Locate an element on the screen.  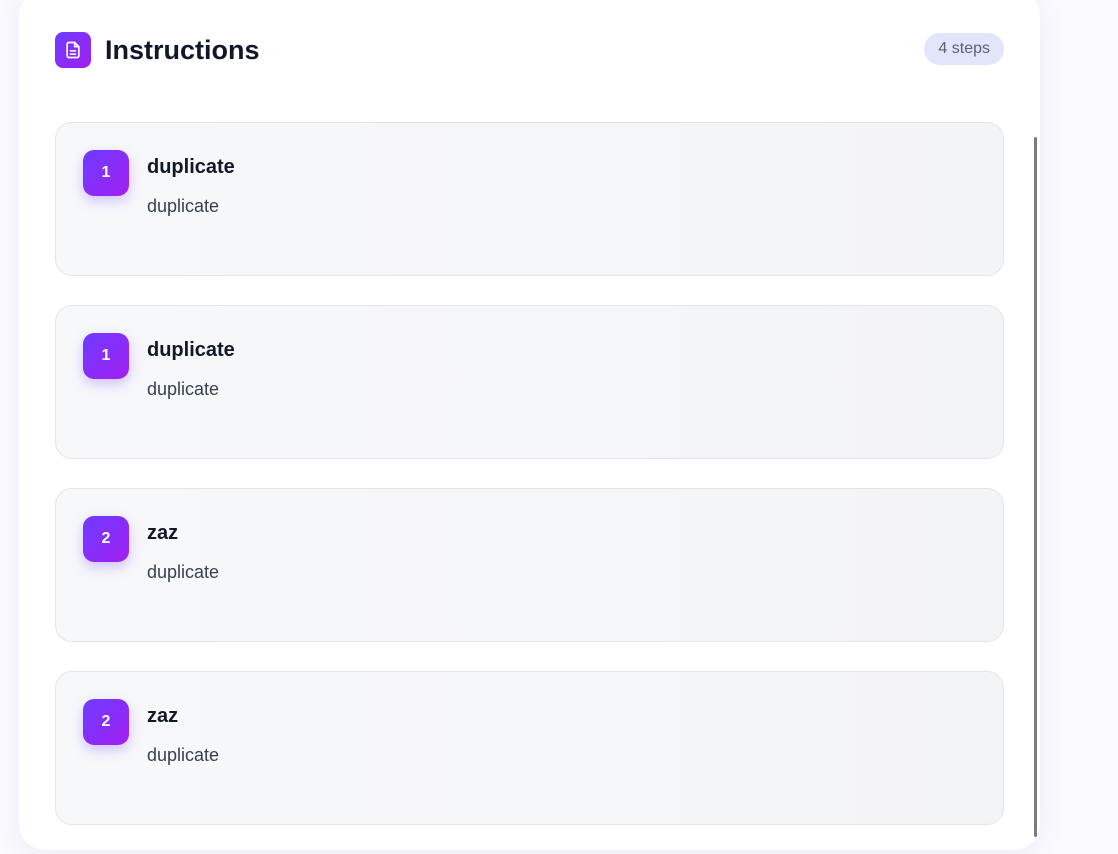
page-title: Instructions is located at coordinates (182, 50).